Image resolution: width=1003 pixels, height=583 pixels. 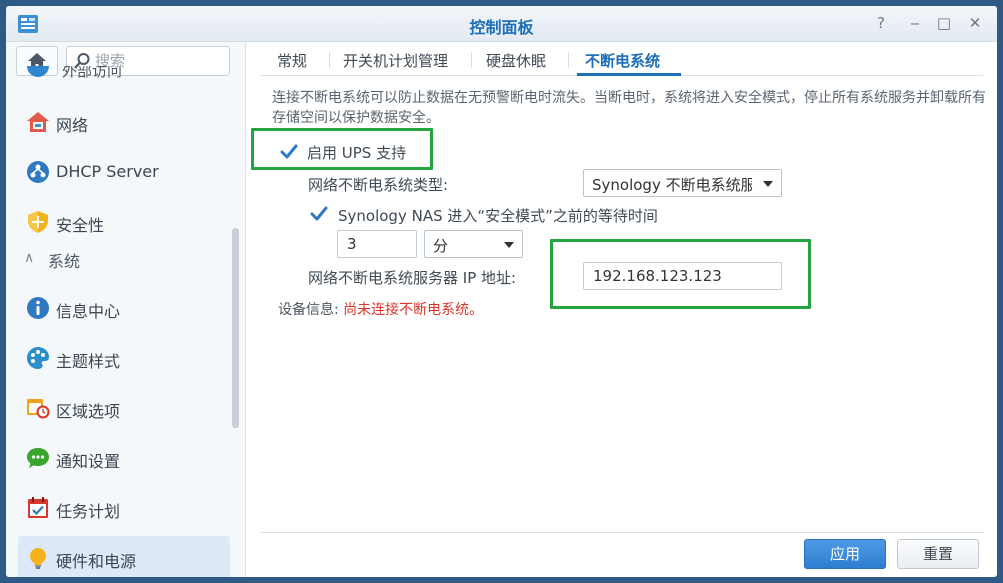 I want to click on chevron-up-icon: ∧, so click(x=29, y=258).